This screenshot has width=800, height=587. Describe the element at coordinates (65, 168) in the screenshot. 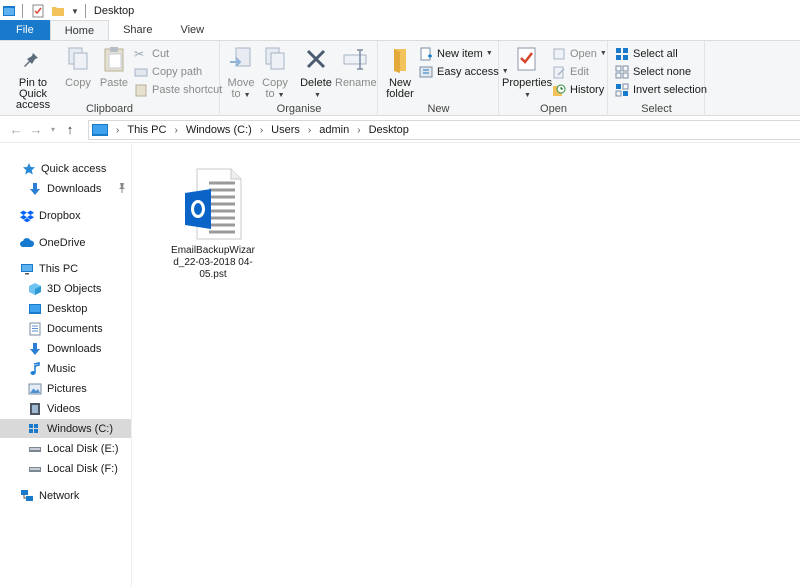

I see `sidebar-item-quick-access: Quick access` at that location.